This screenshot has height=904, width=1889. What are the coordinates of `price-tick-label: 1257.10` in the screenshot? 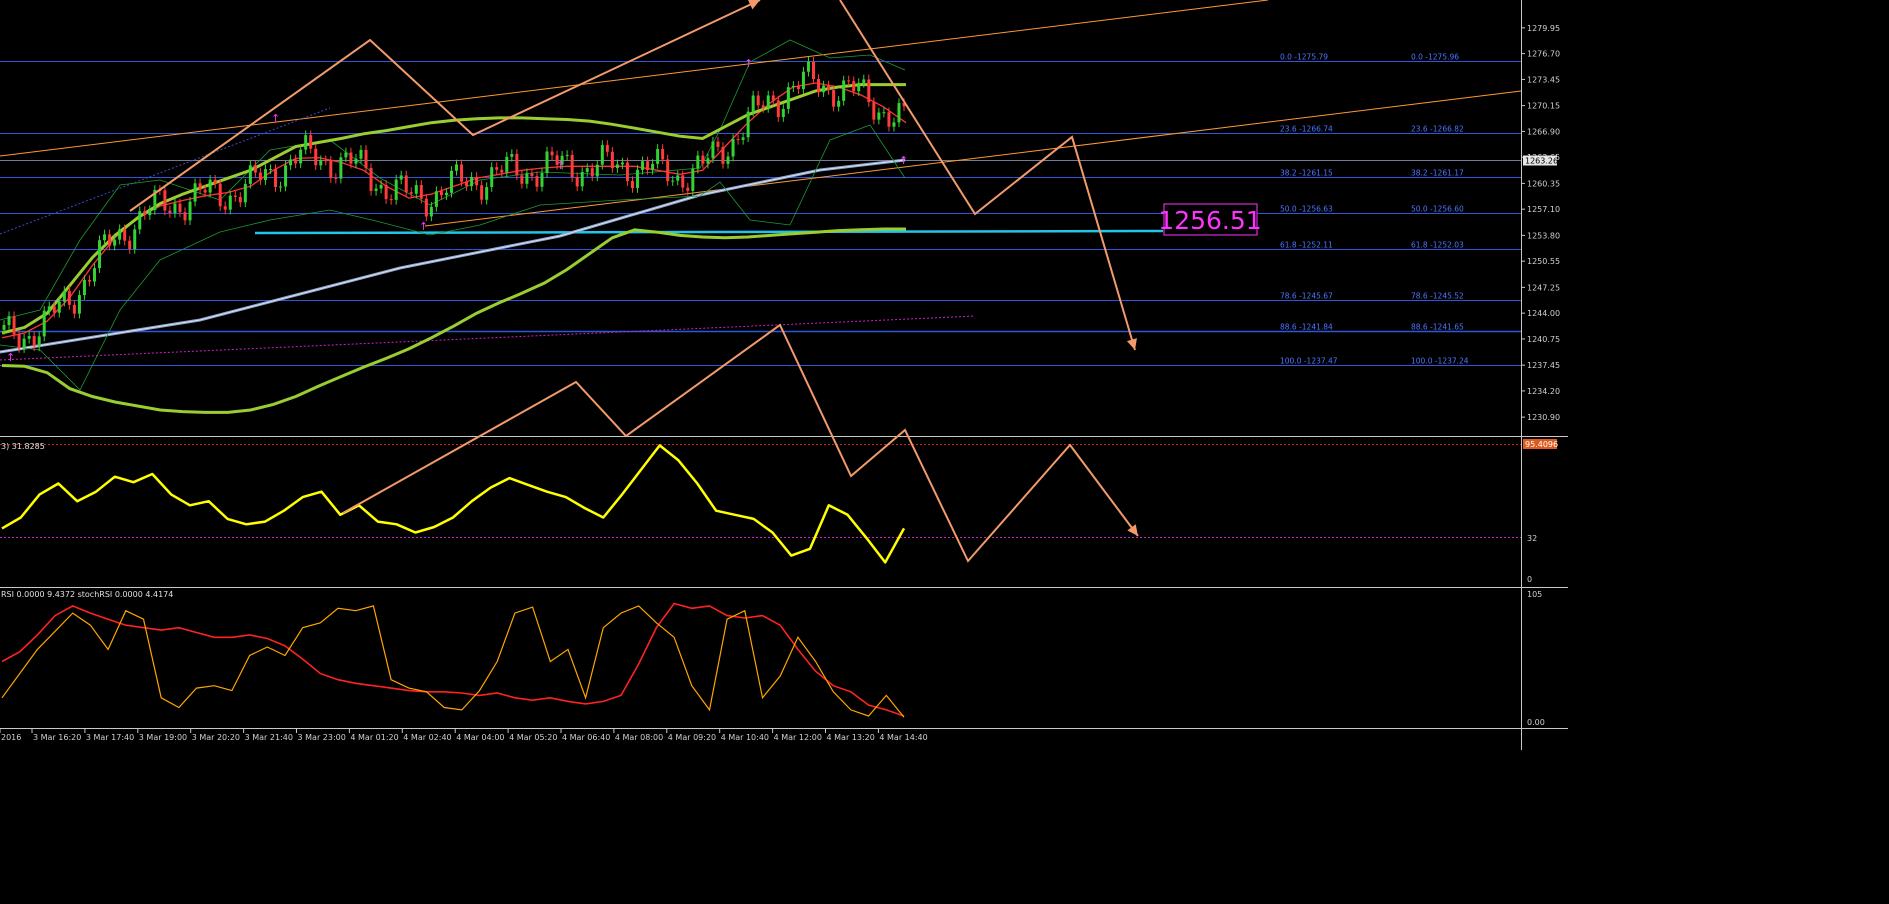 It's located at (1543, 209).